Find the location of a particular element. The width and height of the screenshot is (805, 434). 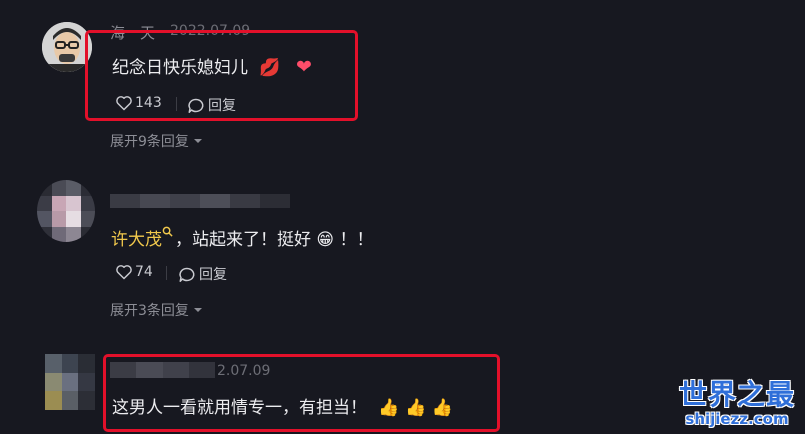

comment-text-suffix: ！！ is located at coordinates (356, 240).